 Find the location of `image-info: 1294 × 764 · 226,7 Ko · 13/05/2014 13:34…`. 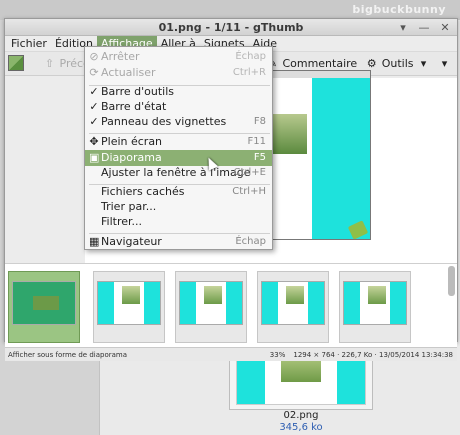

image-info: 1294 × 764 · 226,7 Ko · 13/05/2014 13:34… is located at coordinates (373, 355).